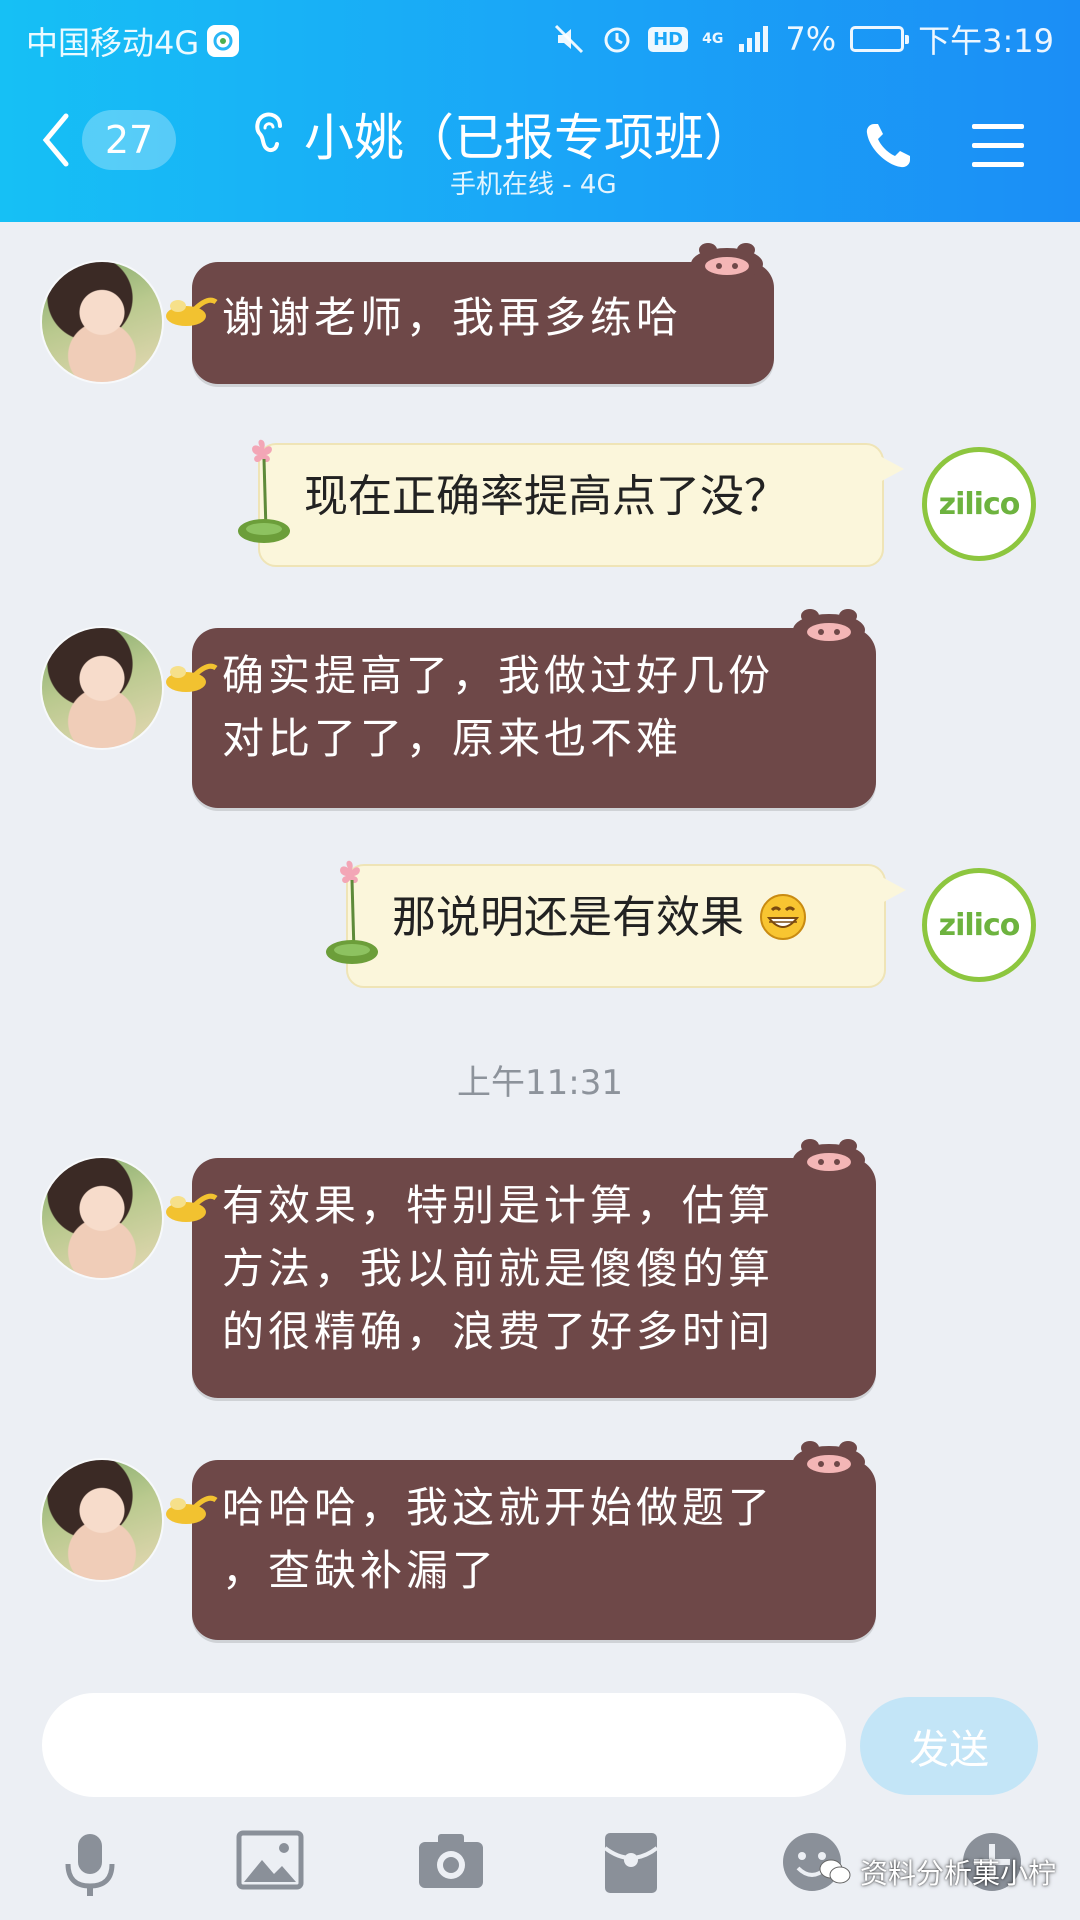  I want to click on menu-button, so click(998, 148).